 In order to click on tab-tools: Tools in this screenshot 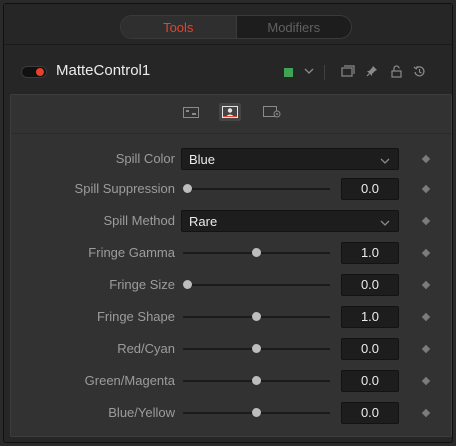, I will do `click(178, 27)`.